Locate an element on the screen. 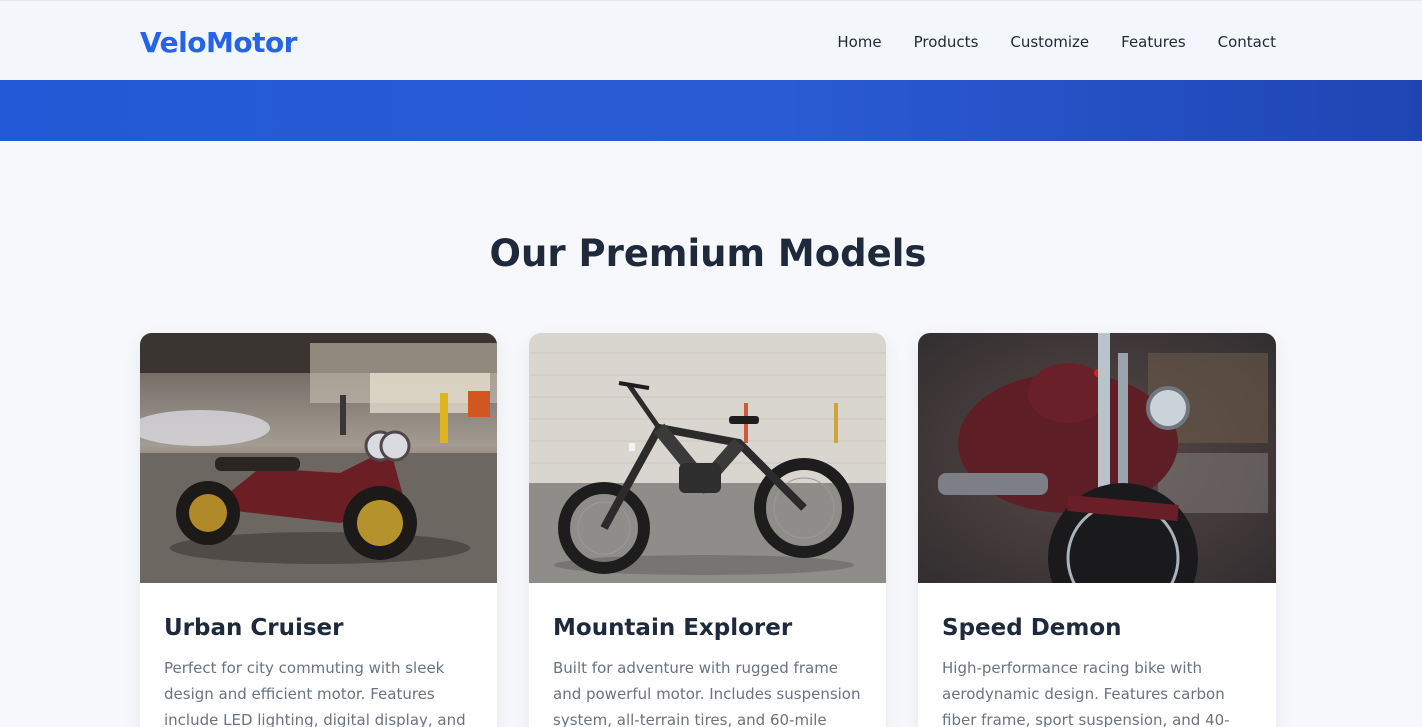 The image size is (1422, 727). product-title: Mountain Explorer is located at coordinates (673, 628).